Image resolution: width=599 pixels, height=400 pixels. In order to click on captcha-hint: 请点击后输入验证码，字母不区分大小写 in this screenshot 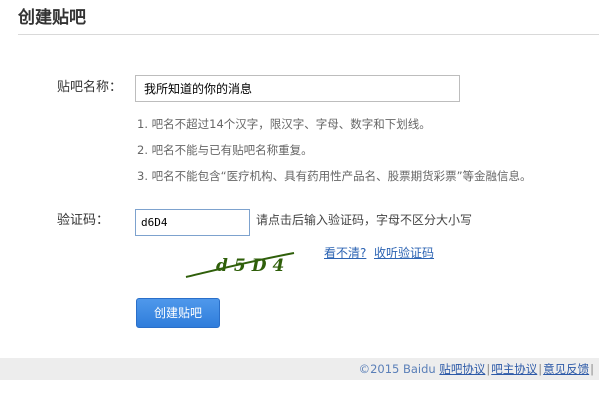, I will do `click(364, 220)`.